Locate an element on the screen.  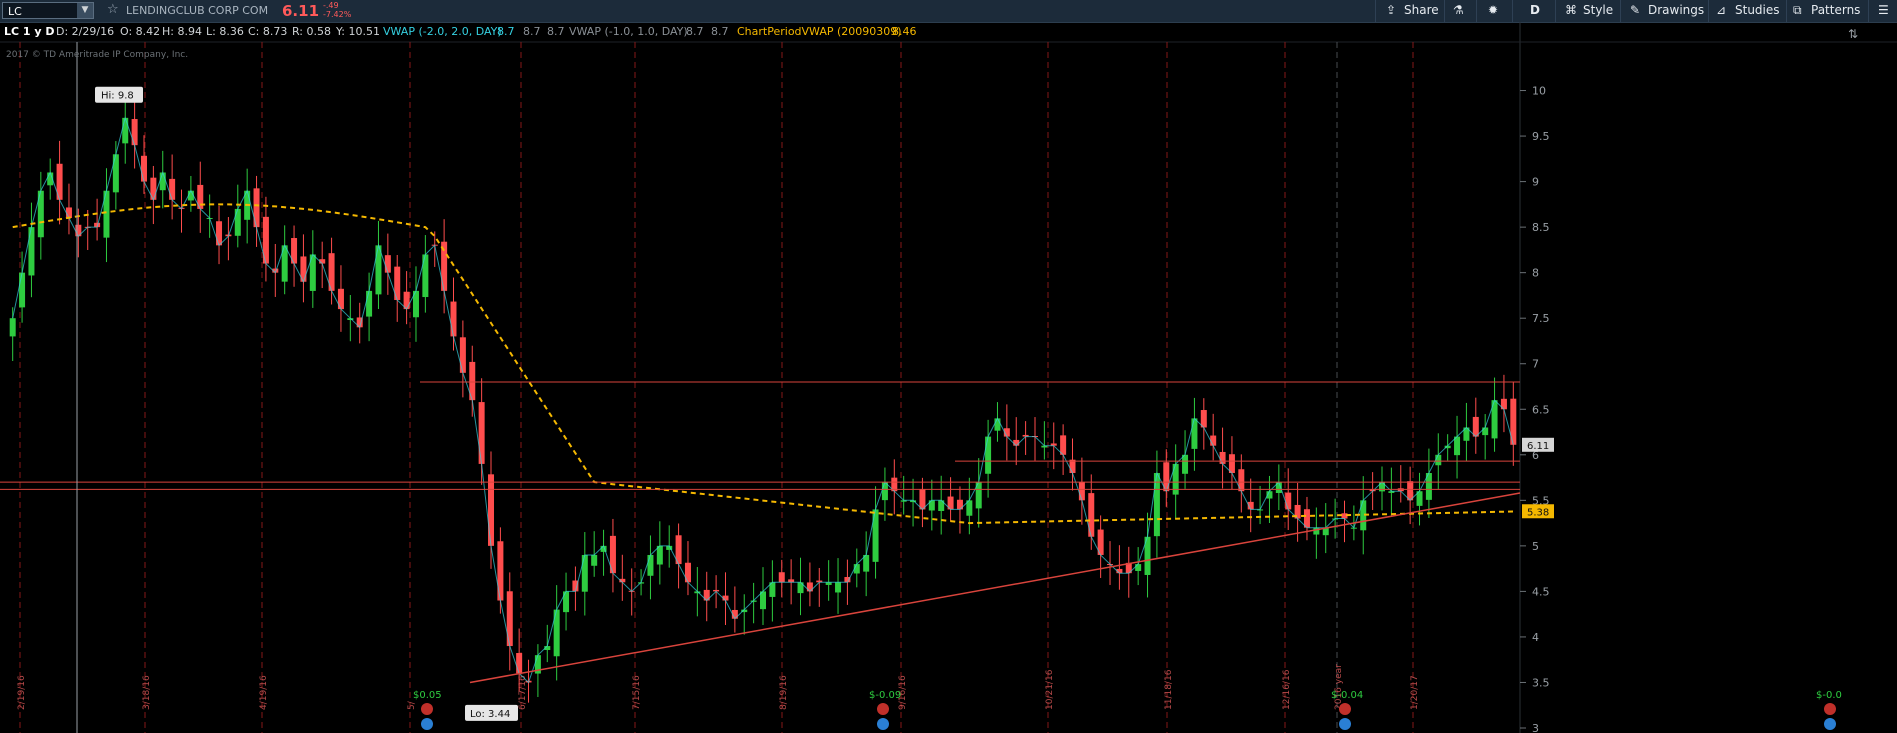
date-label: 3/18/16 is located at coordinates (147, 692).